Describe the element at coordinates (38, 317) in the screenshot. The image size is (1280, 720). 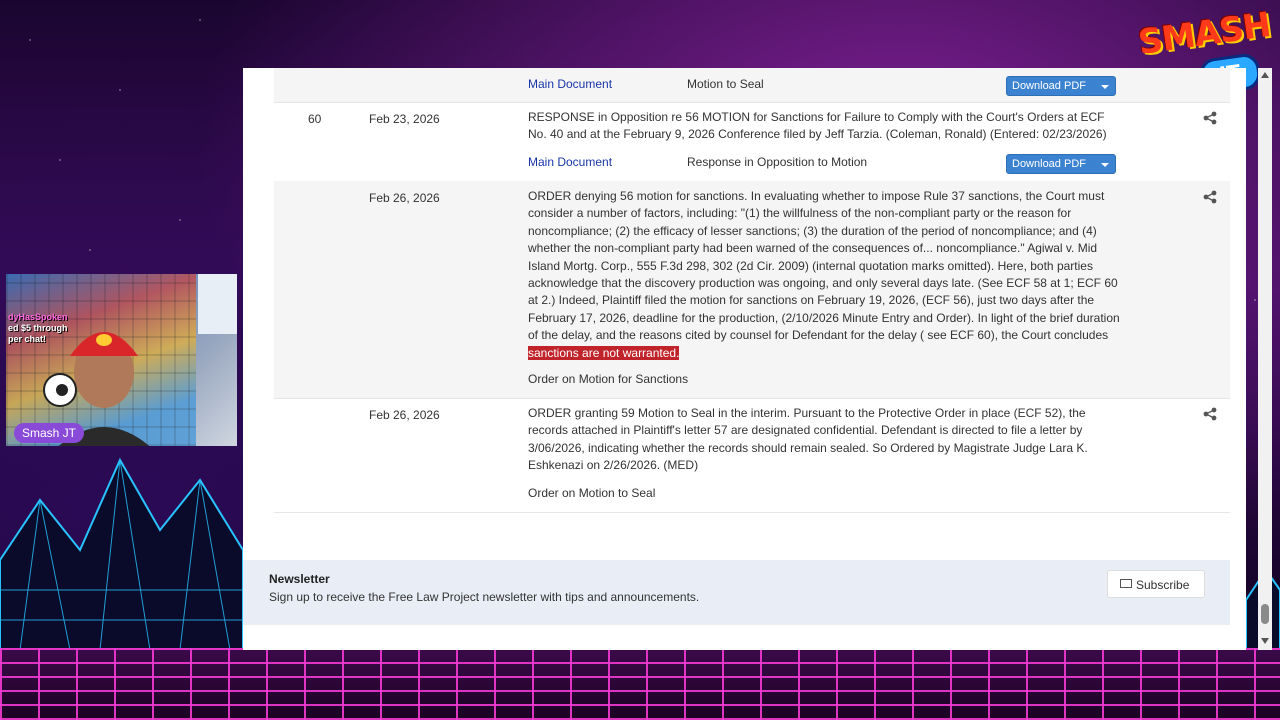
I see `ticker-line: dyHasSpoken` at that location.